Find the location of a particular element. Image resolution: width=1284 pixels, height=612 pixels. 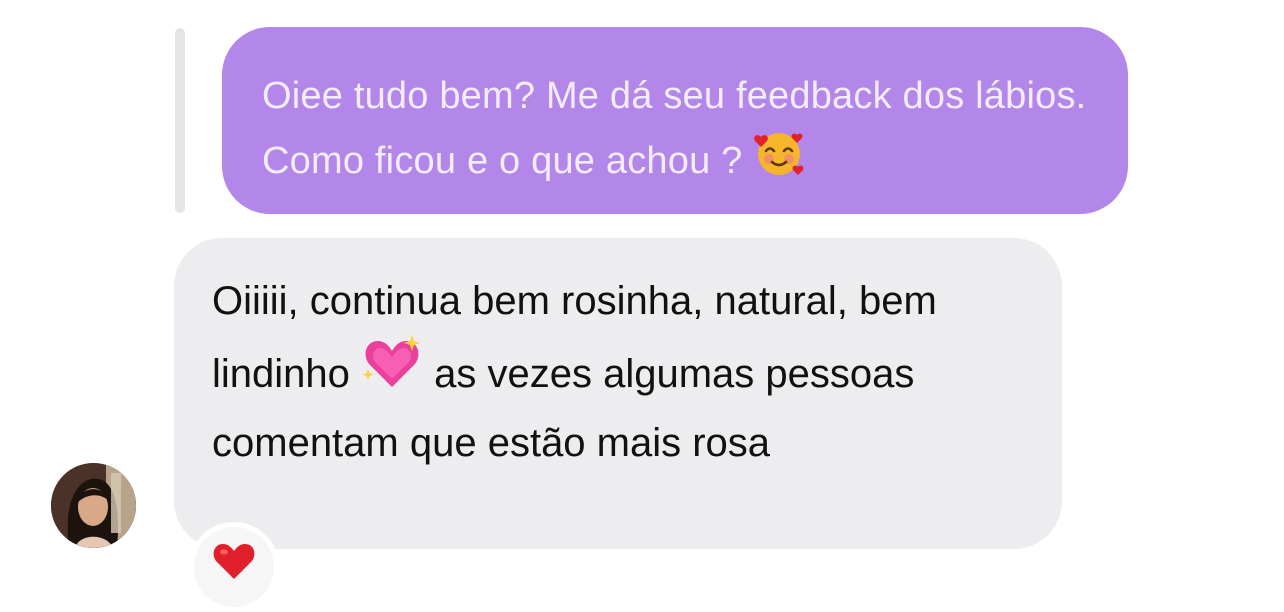

reaction-badge is located at coordinates (234, 567).